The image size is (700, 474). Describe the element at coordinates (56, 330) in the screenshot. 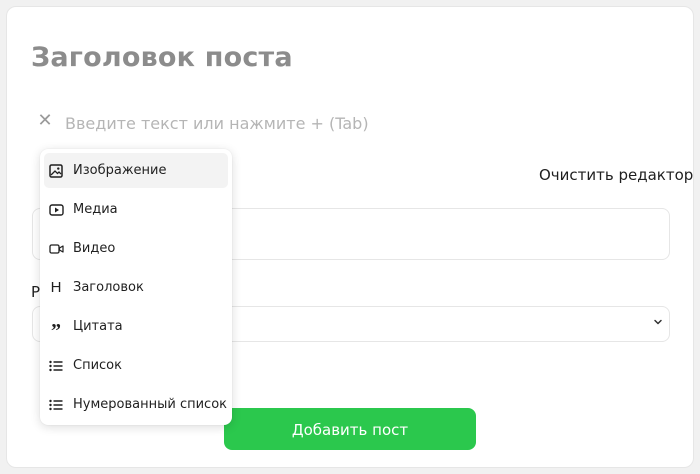

I see `quote-icon: ”` at that location.